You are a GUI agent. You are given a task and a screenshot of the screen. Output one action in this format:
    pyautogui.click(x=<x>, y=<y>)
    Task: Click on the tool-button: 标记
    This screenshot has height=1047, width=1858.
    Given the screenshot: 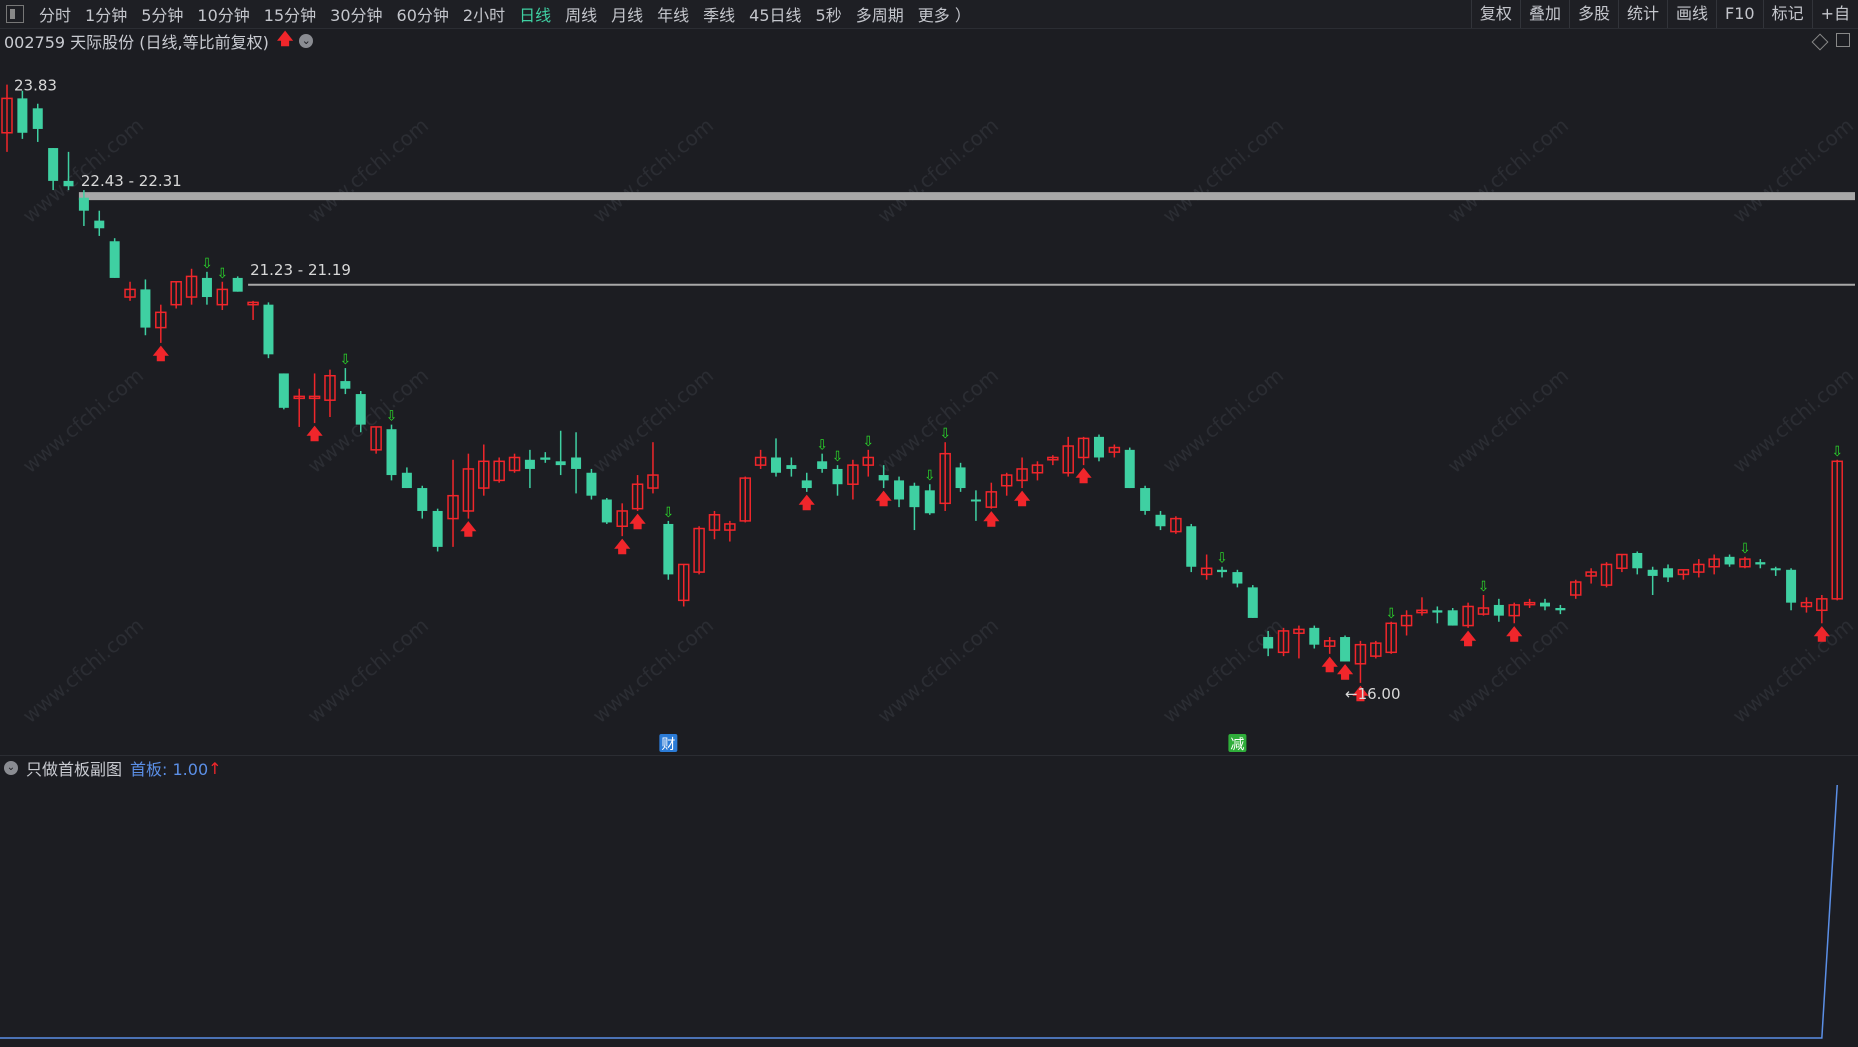 What is the action you would take?
    pyautogui.click(x=1787, y=14)
    